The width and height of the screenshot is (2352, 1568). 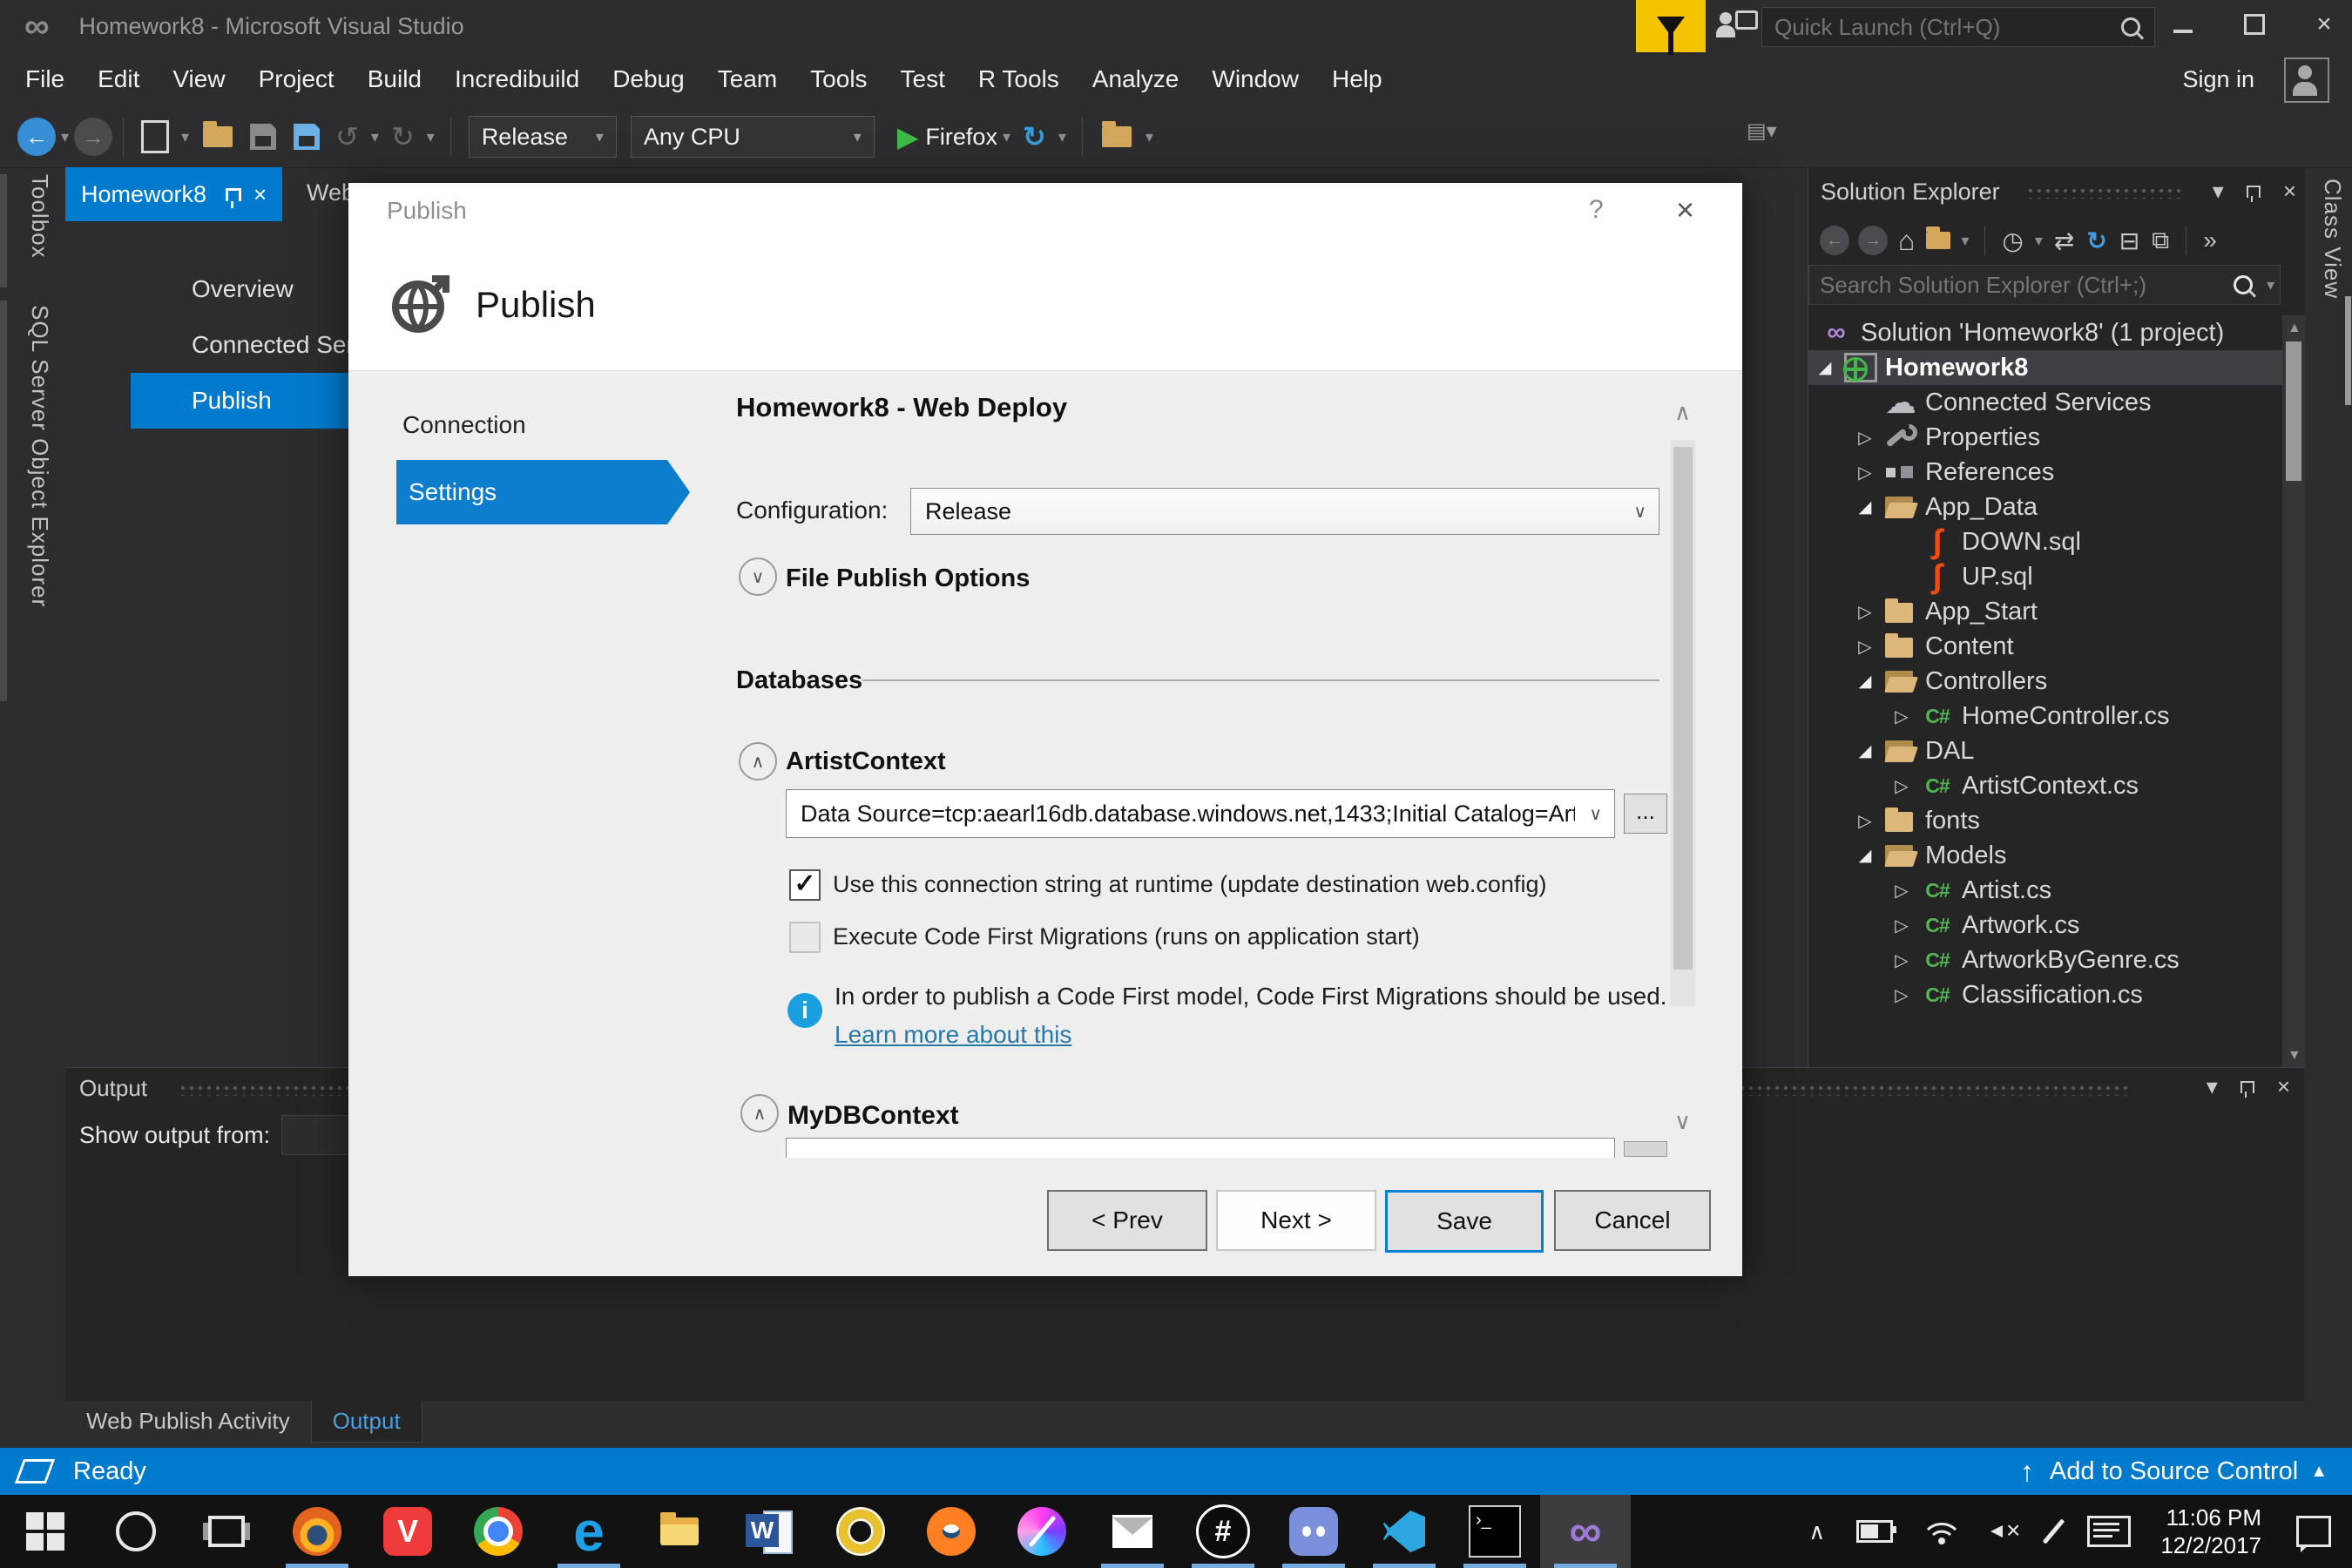 What do you see at coordinates (1737, 27) in the screenshot?
I see `send-feedback-button` at bounding box center [1737, 27].